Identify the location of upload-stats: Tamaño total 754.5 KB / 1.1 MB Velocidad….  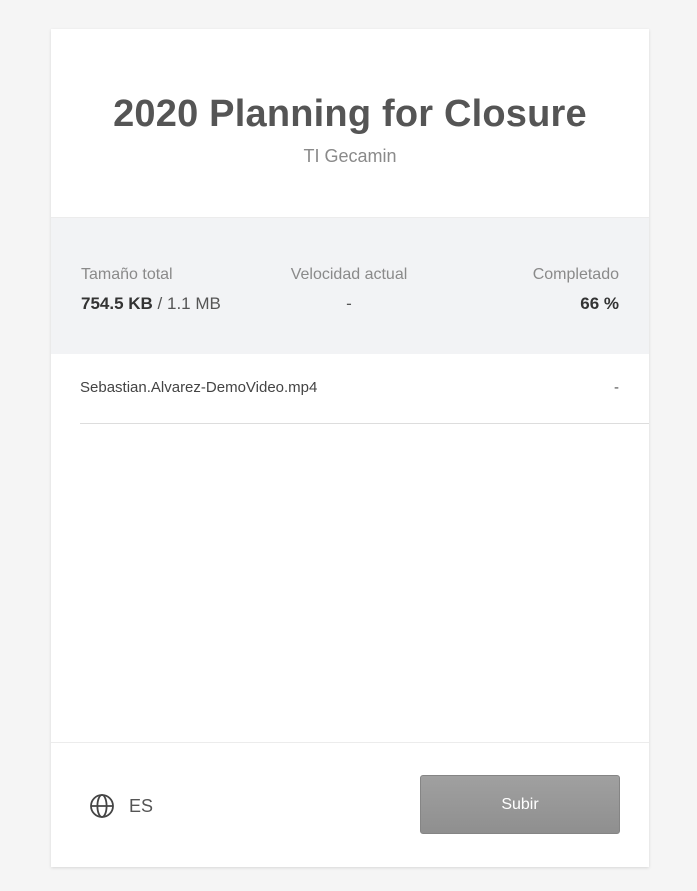
(350, 286).